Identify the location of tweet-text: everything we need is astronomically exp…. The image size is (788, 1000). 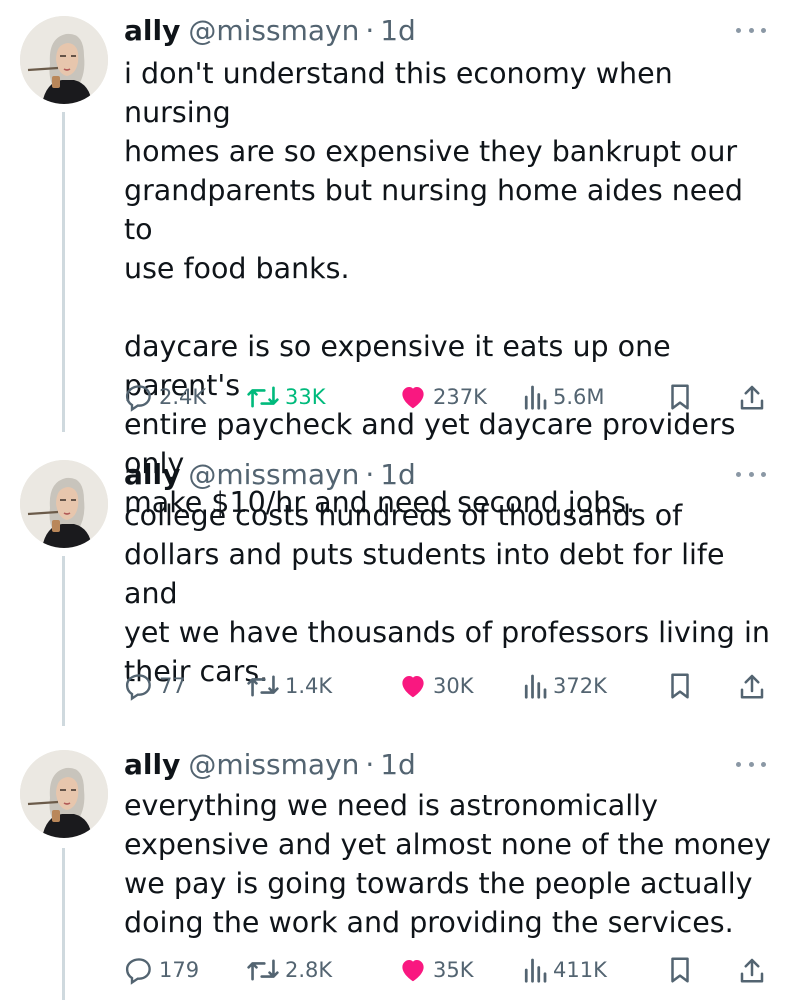
(447, 864).